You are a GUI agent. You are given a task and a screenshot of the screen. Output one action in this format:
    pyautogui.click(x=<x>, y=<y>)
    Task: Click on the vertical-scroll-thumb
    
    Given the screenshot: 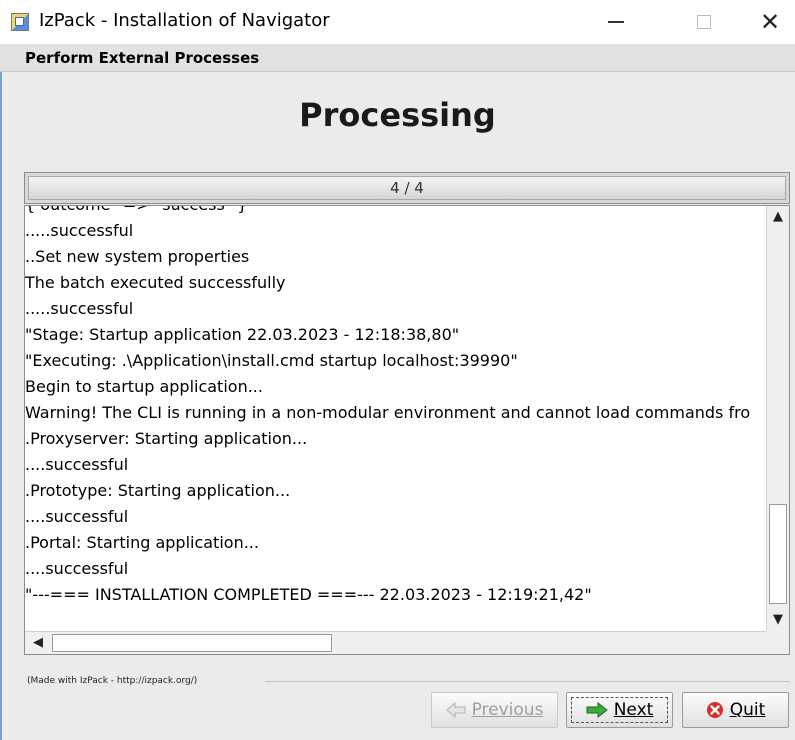 What is the action you would take?
    pyautogui.click(x=778, y=554)
    